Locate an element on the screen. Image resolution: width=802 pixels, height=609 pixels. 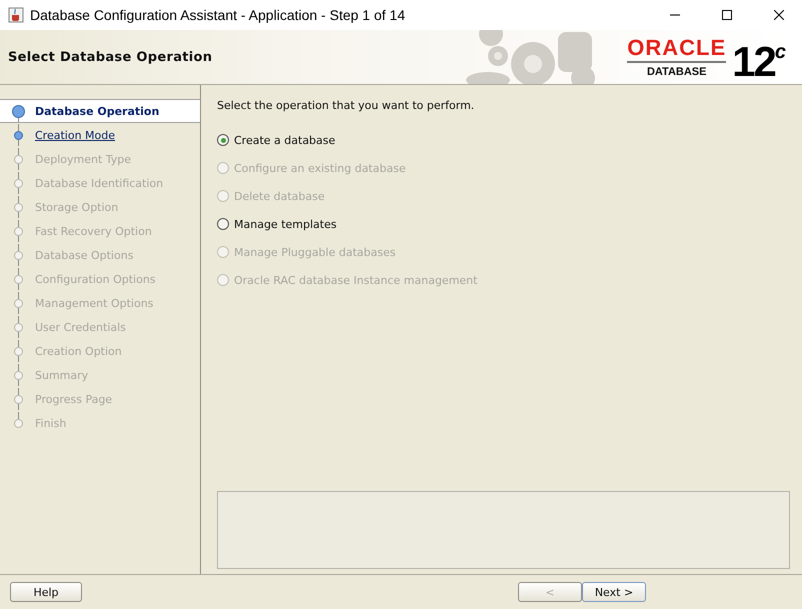
step-item: Database Options is located at coordinates (84, 255).